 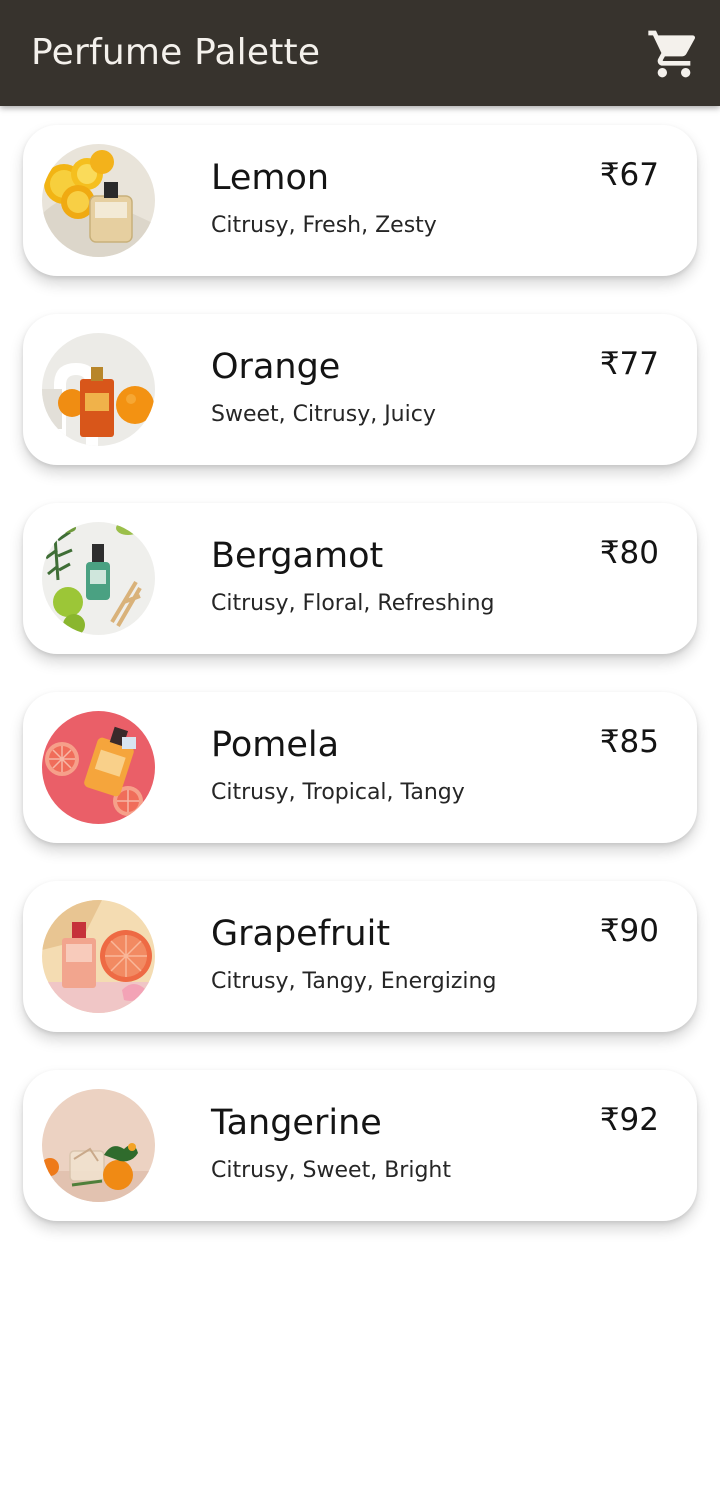 I want to click on product-card-tangerine: Tangerine Citrusy, Sweet, Bright ₹92, so click(x=360, y=1145).